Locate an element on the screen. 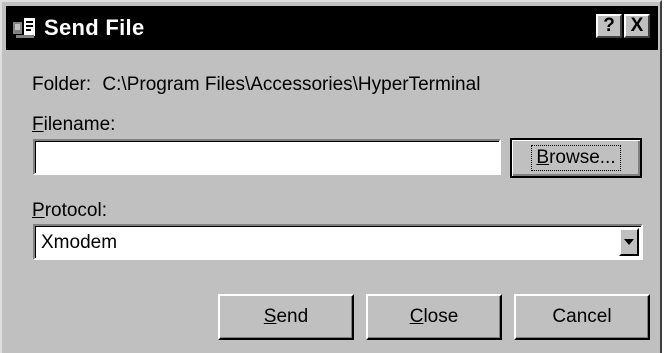  send-mnemonic: S is located at coordinates (270, 316).